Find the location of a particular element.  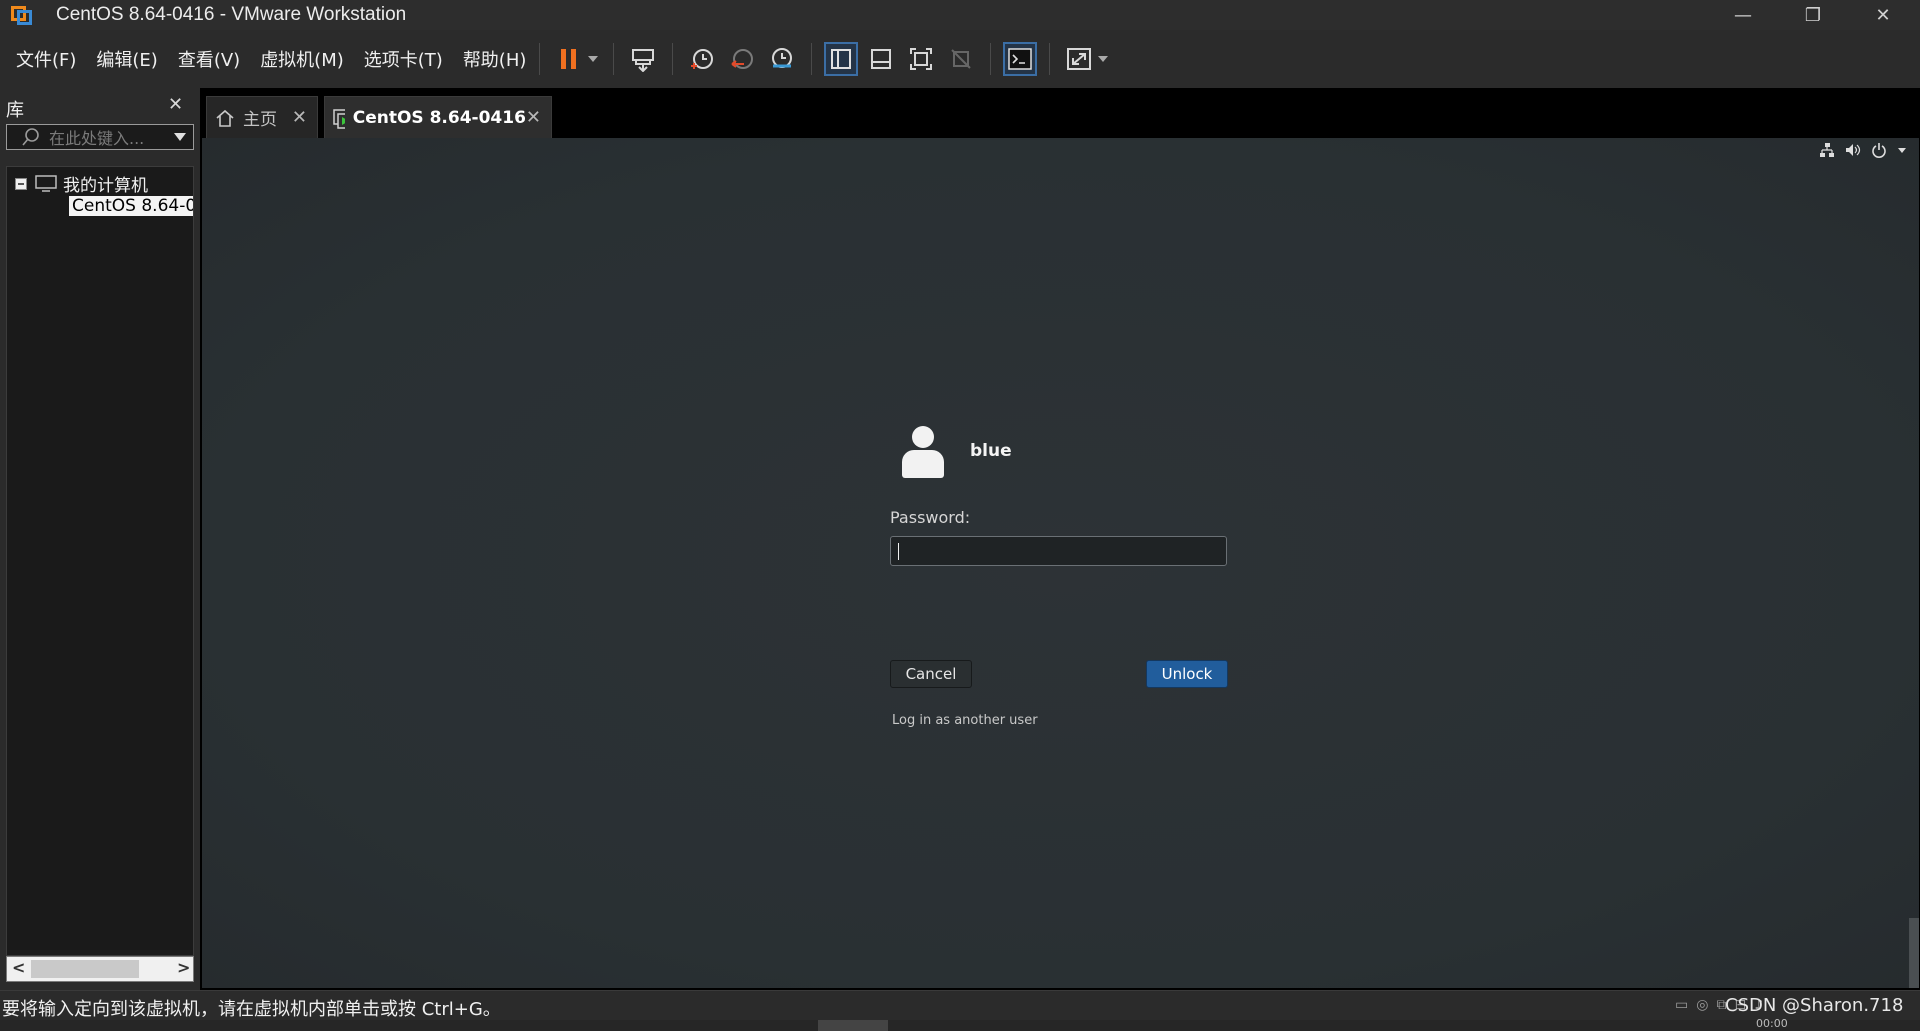

dropdown-icon is located at coordinates (1902, 150).